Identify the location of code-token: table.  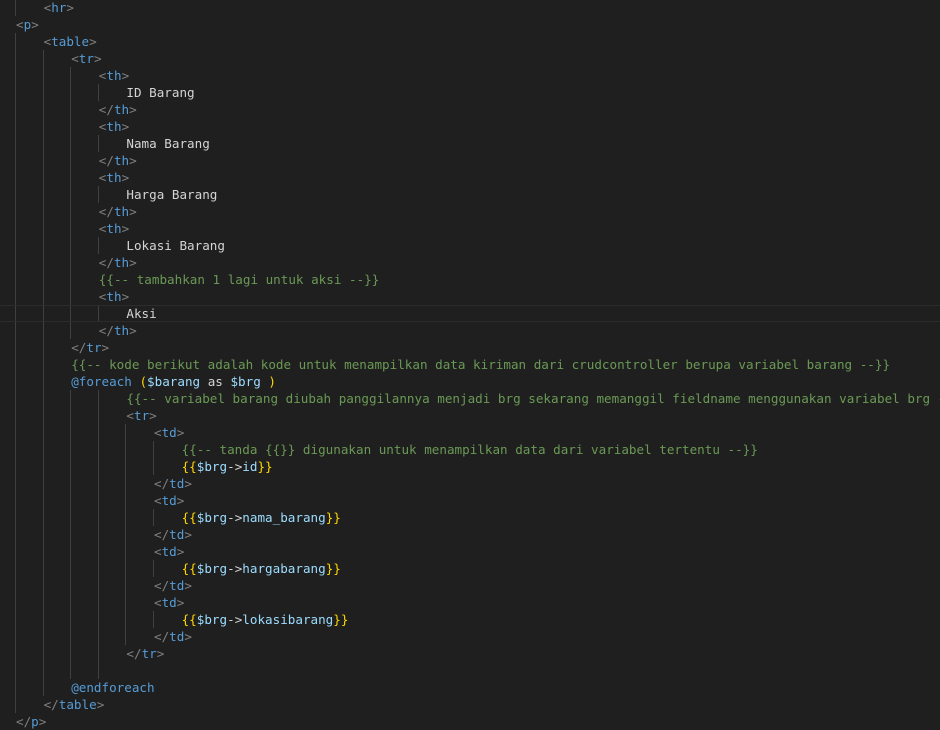
(70, 41).